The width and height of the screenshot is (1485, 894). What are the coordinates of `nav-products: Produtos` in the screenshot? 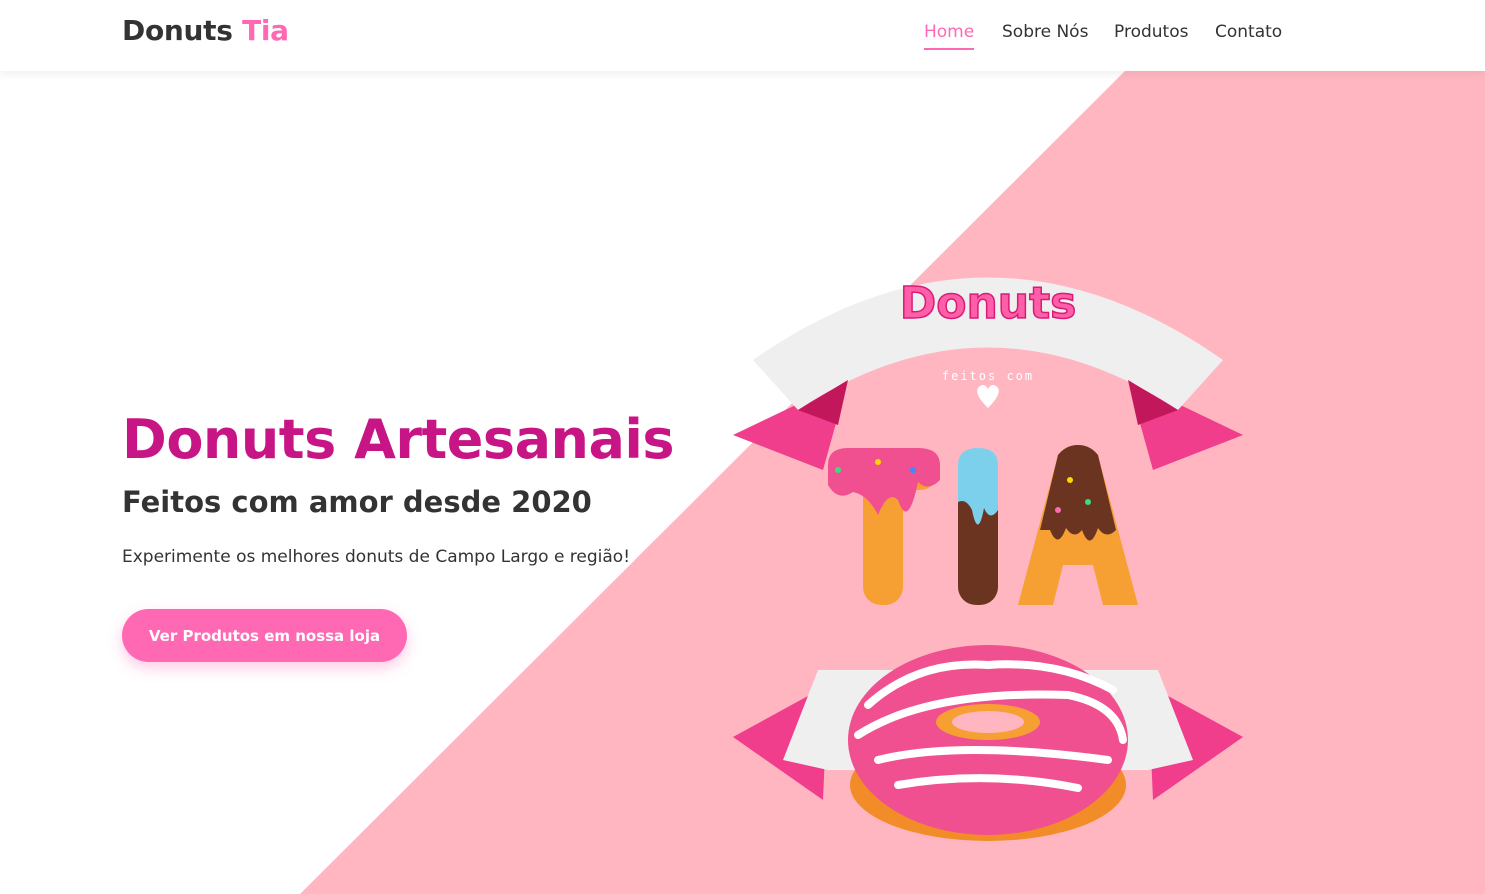 It's located at (1151, 35).